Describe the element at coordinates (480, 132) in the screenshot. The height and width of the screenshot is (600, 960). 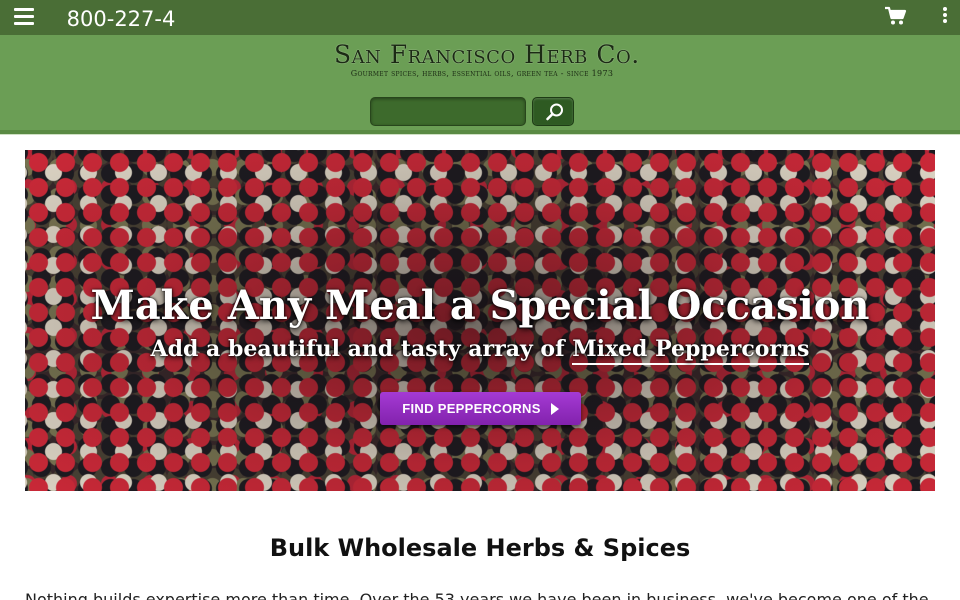
I see `header-divider` at that location.